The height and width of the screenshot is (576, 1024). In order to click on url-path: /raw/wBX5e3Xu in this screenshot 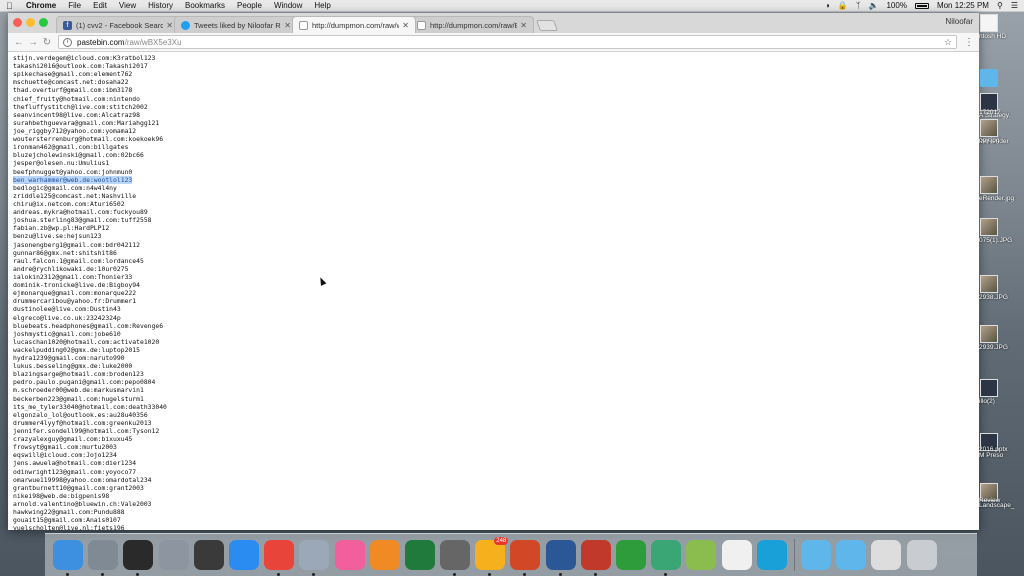, I will do `click(153, 42)`.